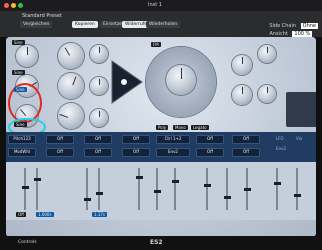 The width and height of the screenshot is (322, 250). I want to click on matrix-row2-target: ModWhl, so click(22, 152).